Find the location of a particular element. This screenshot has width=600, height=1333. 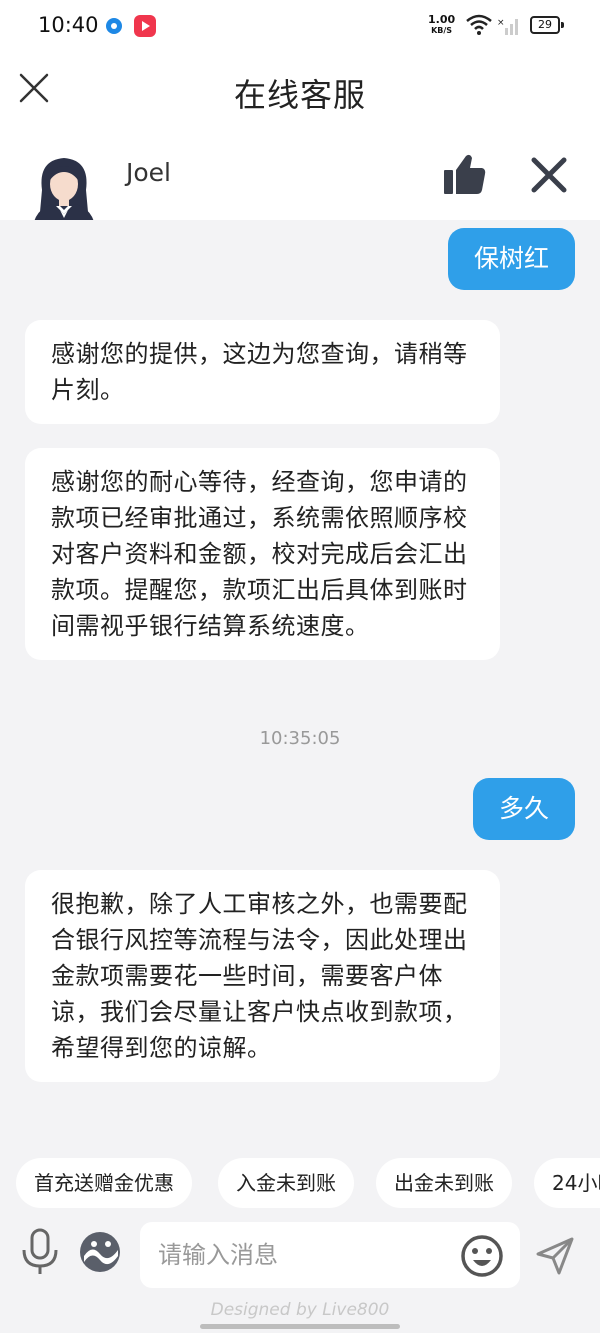

user-message: 多久 is located at coordinates (523, 809).